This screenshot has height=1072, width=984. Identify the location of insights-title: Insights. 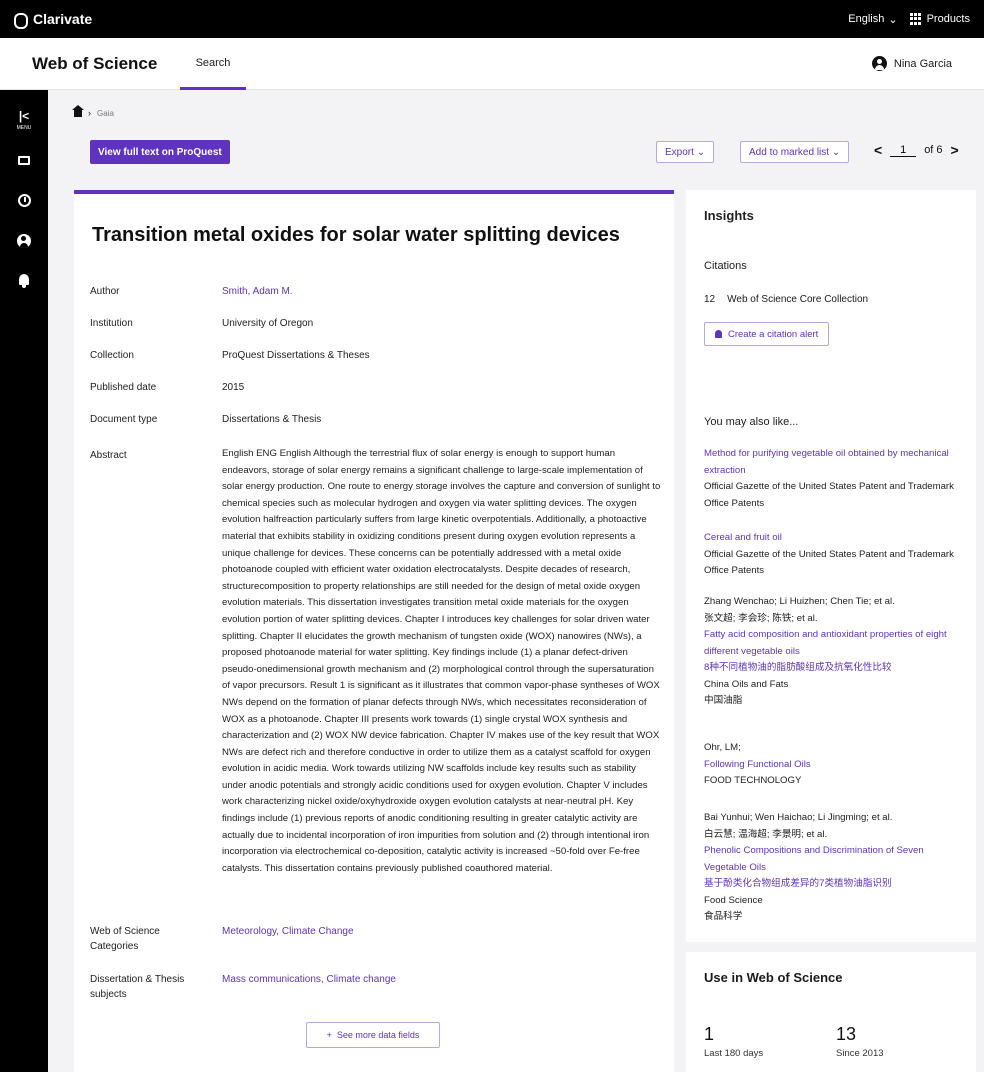
(729, 215).